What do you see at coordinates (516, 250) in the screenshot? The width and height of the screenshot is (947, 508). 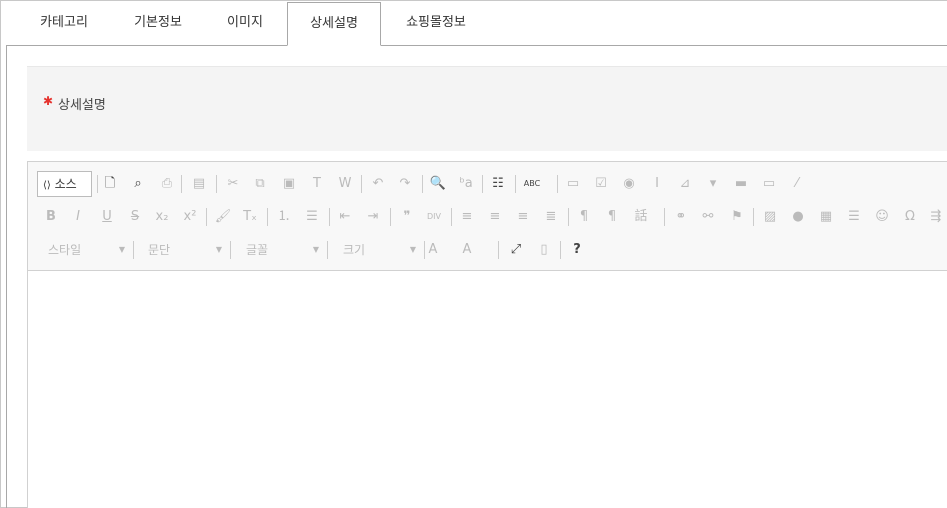 I see `maximize-icon: ⤢` at bounding box center [516, 250].